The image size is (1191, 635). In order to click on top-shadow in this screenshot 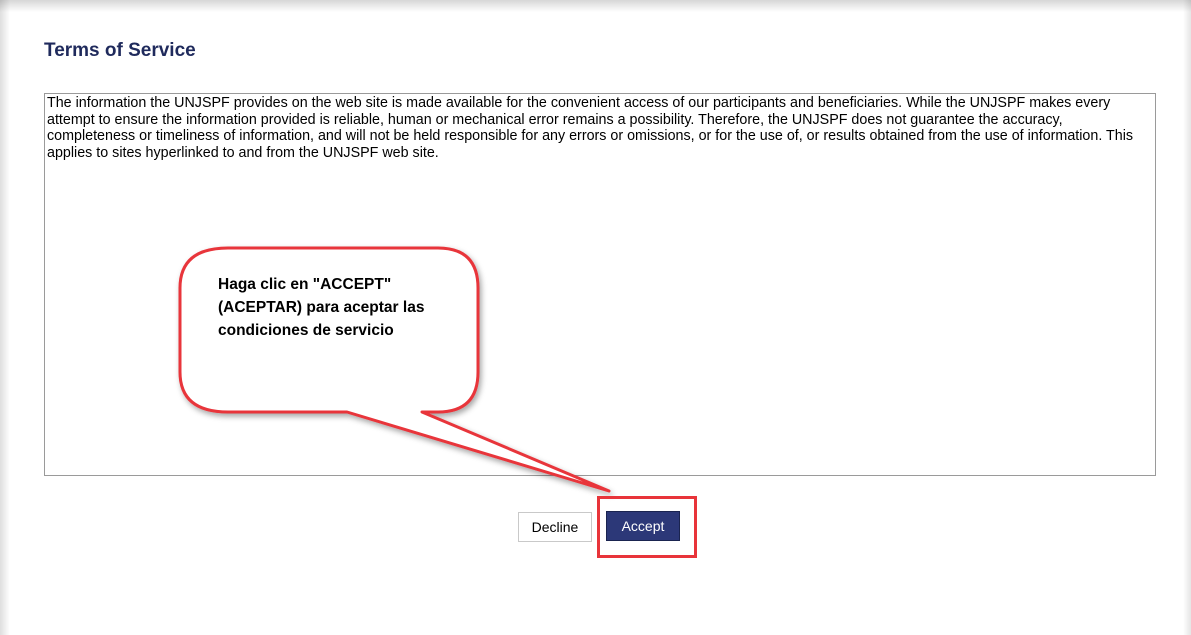, I will do `click(595, 6)`.